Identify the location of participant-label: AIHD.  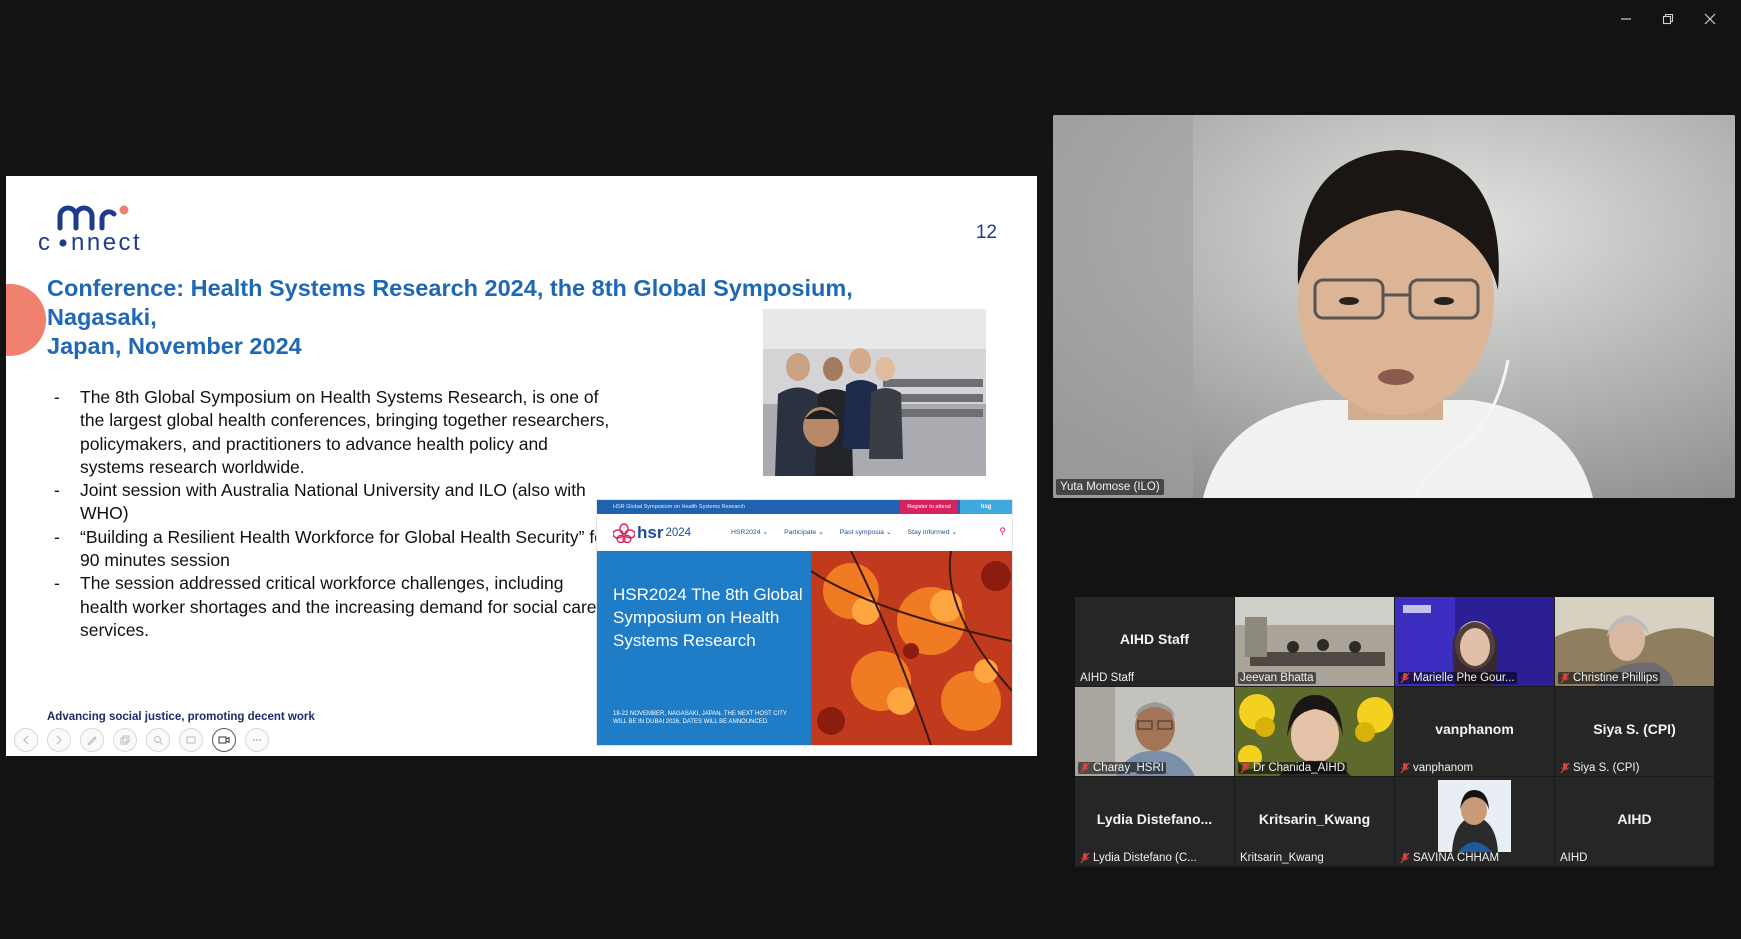
(1574, 858).